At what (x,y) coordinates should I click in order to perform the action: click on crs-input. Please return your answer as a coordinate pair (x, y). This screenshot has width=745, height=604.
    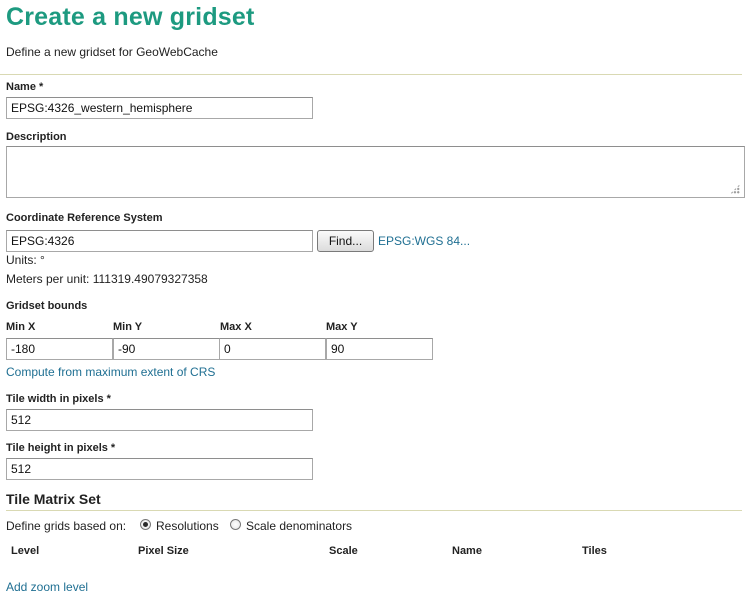
    Looking at the image, I should click on (159, 241).